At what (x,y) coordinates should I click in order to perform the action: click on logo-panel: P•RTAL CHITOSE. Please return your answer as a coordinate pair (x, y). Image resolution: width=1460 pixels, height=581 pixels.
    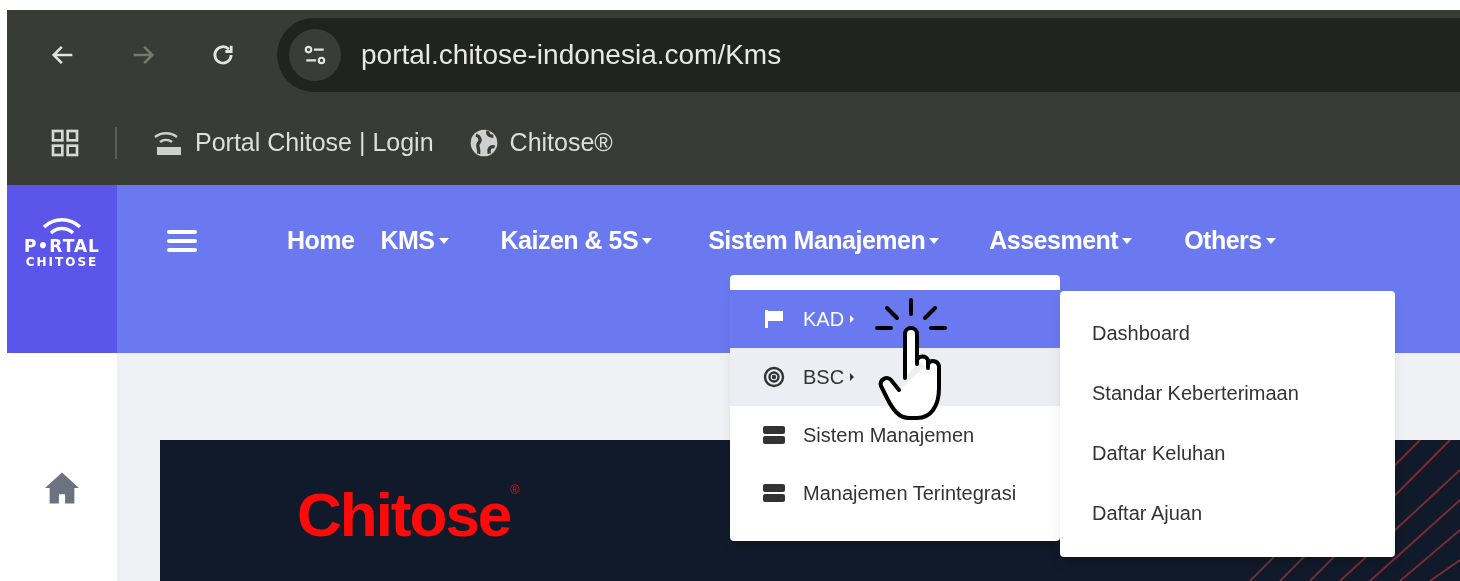
    Looking at the image, I should click on (62, 269).